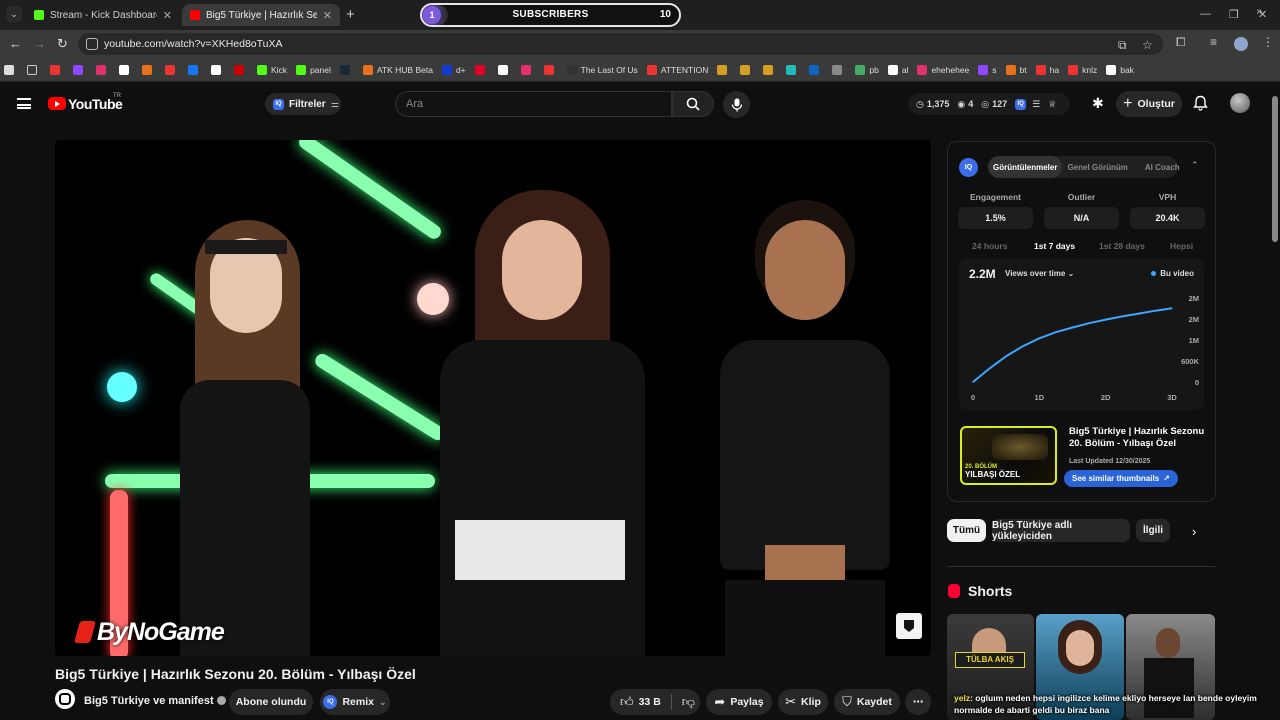  What do you see at coordinates (57, 103) in the screenshot?
I see `youtube-logo-icon` at bounding box center [57, 103].